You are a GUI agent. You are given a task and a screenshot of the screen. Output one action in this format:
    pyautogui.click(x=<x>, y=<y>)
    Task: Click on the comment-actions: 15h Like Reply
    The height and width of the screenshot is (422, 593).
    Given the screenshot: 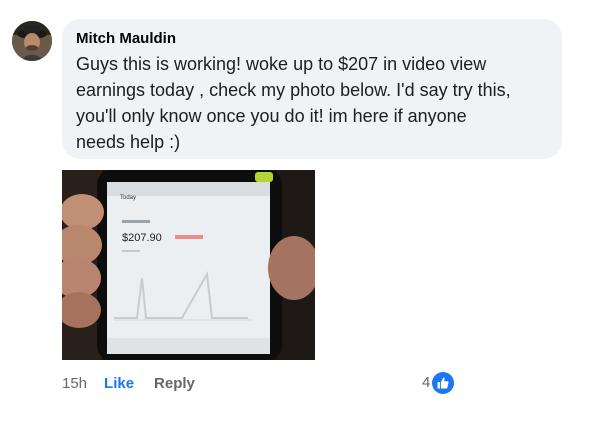 What is the action you would take?
    pyautogui.click(x=128, y=384)
    